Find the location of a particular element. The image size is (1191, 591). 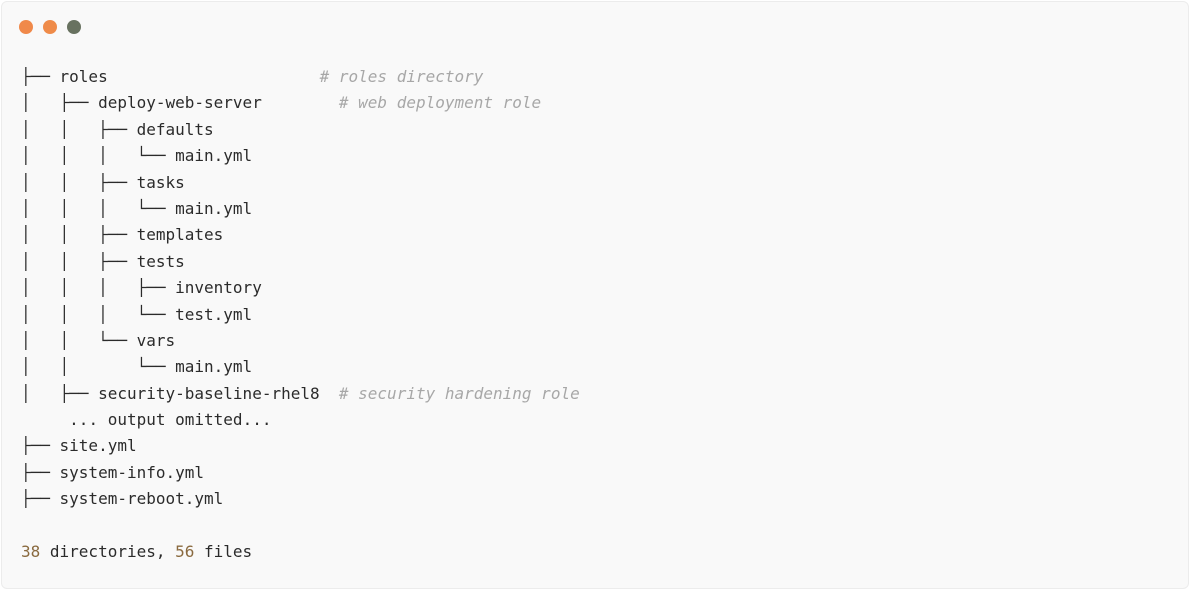

tree-entry-name: defaults is located at coordinates (175, 129).